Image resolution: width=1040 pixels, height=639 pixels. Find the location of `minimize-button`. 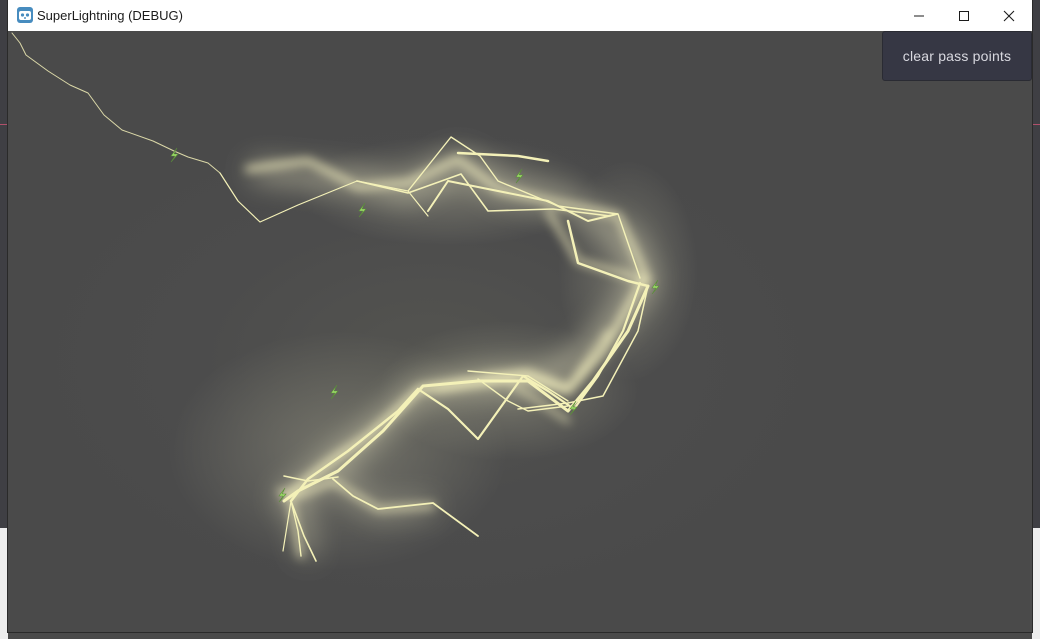

minimize-button is located at coordinates (919, 15).